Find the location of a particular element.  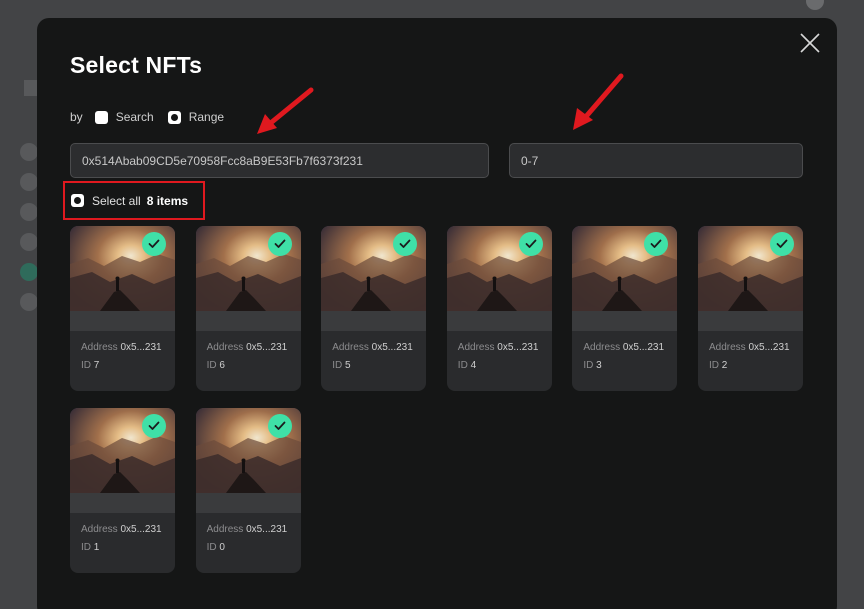

close-icon is located at coordinates (810, 43).